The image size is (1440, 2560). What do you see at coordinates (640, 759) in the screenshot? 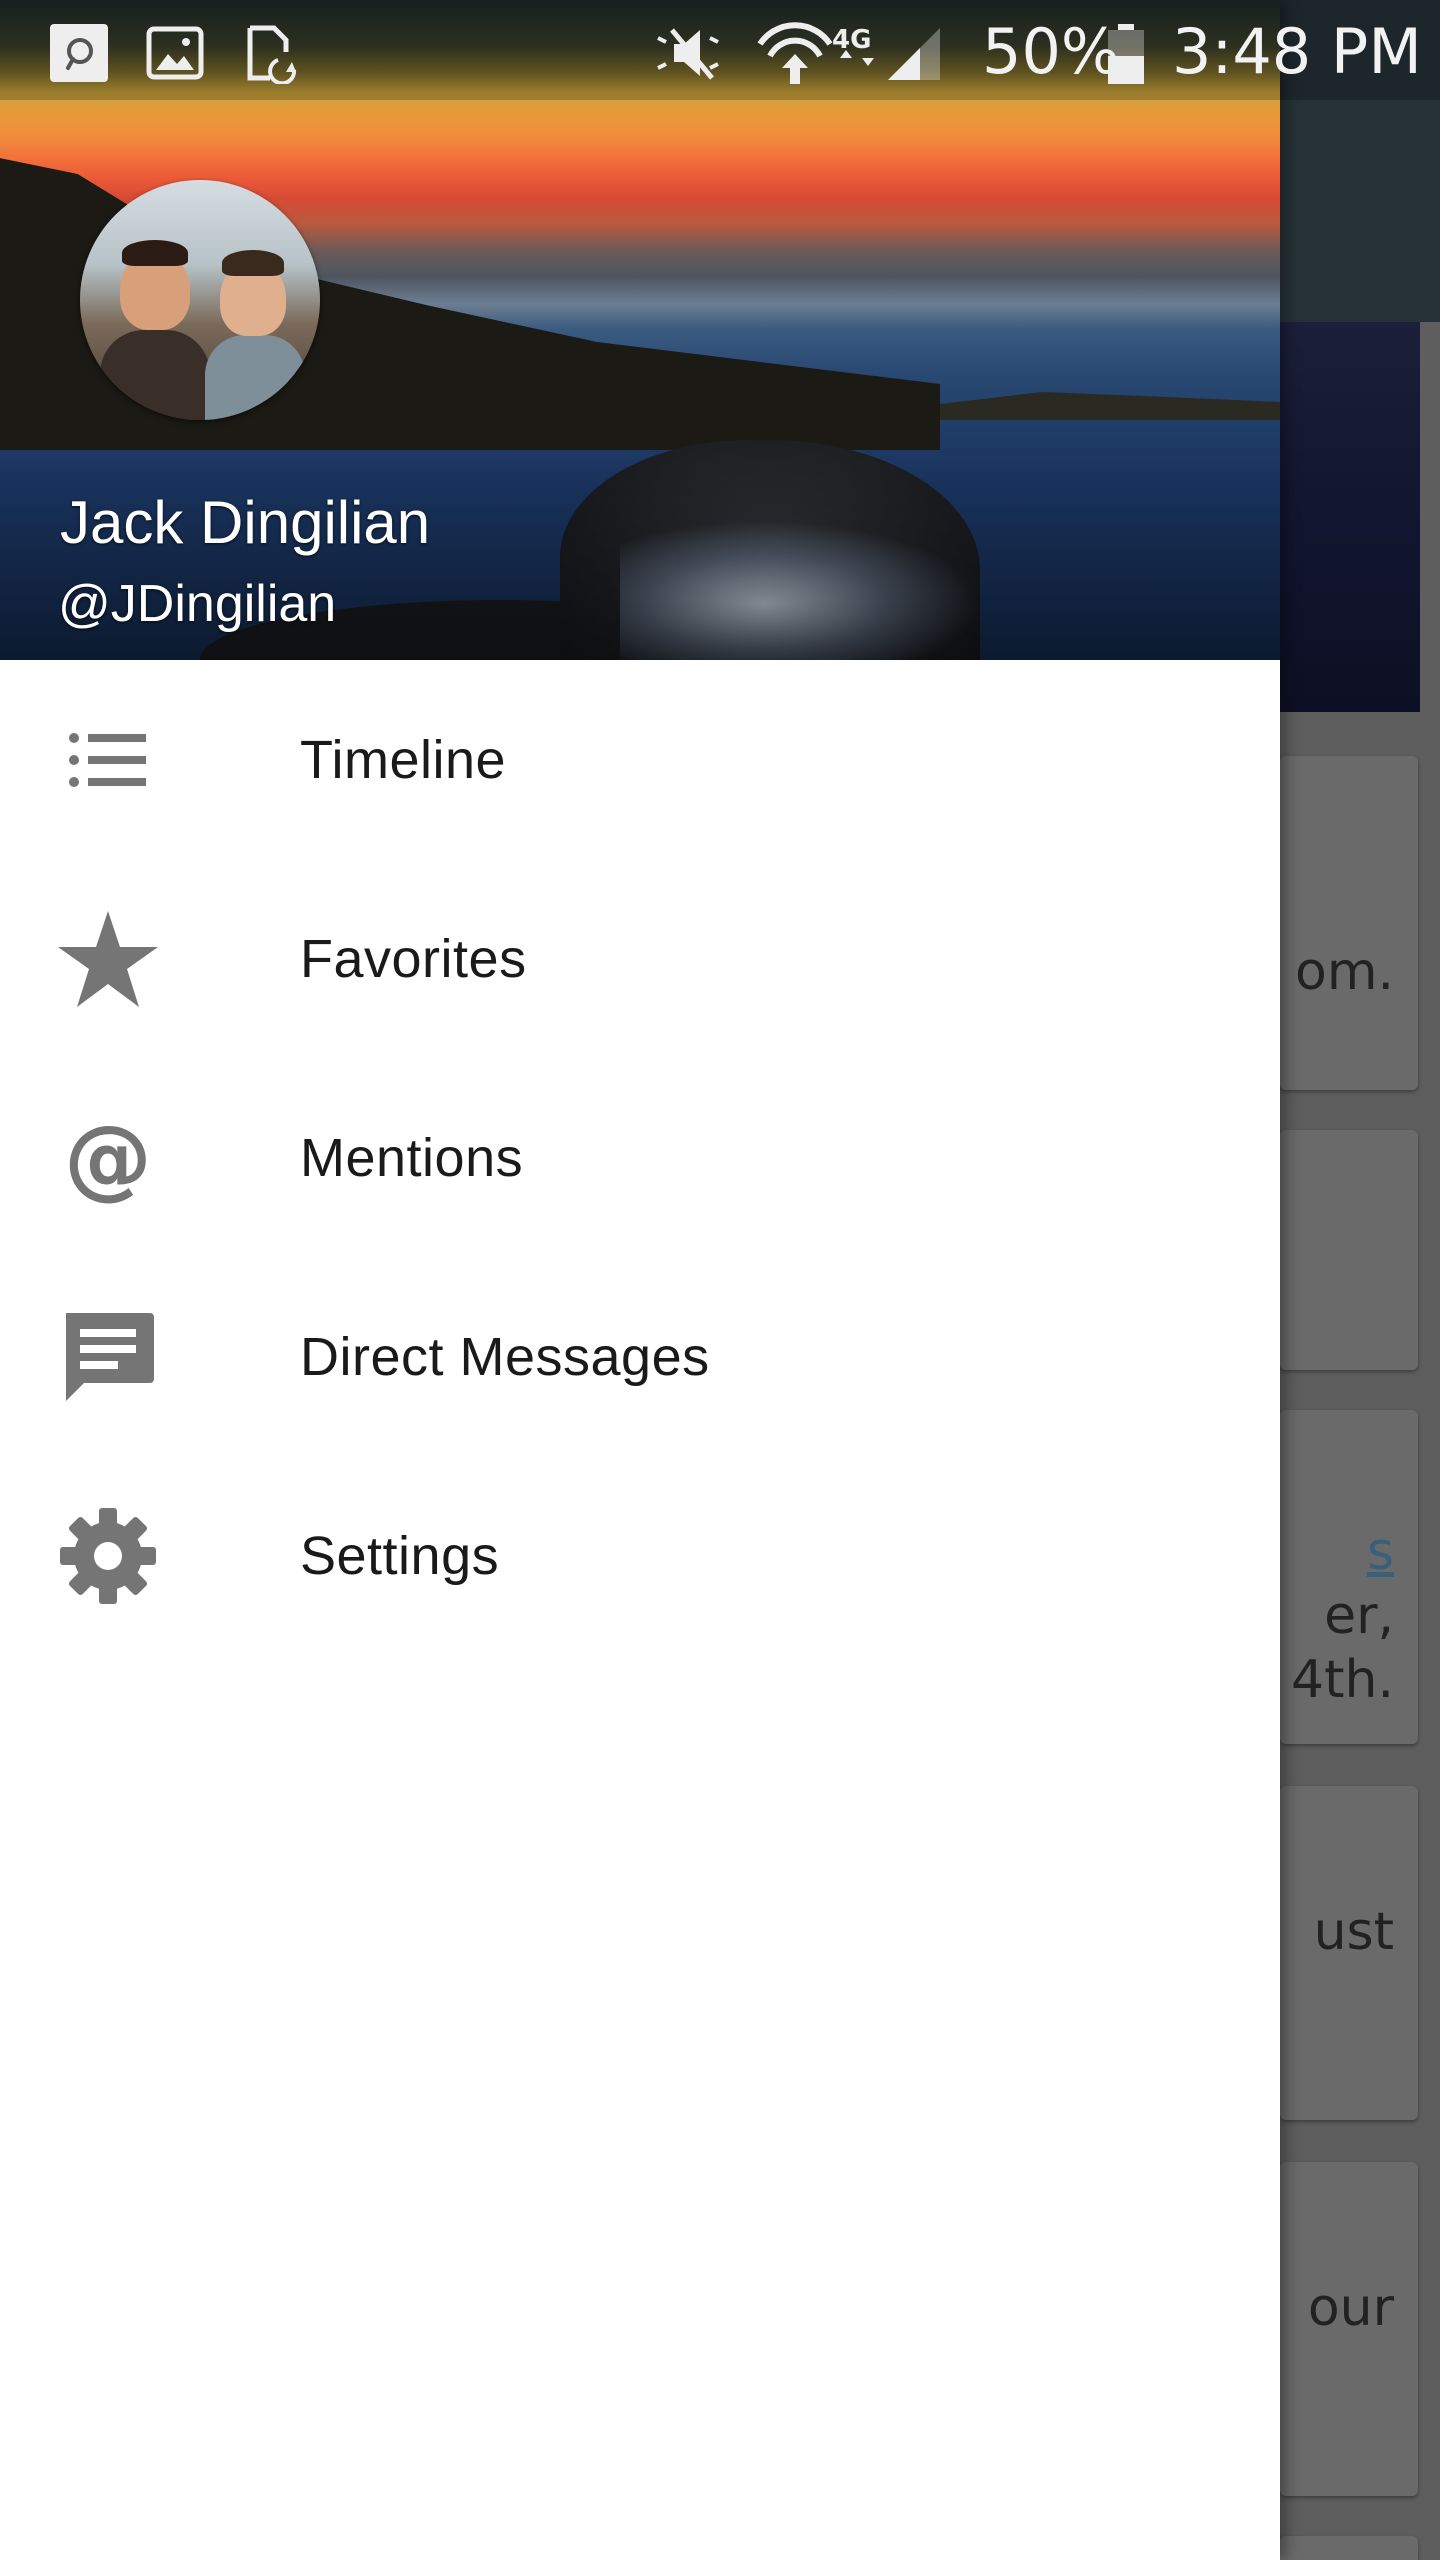
I see `menu-item-timeline: Timeline` at bounding box center [640, 759].